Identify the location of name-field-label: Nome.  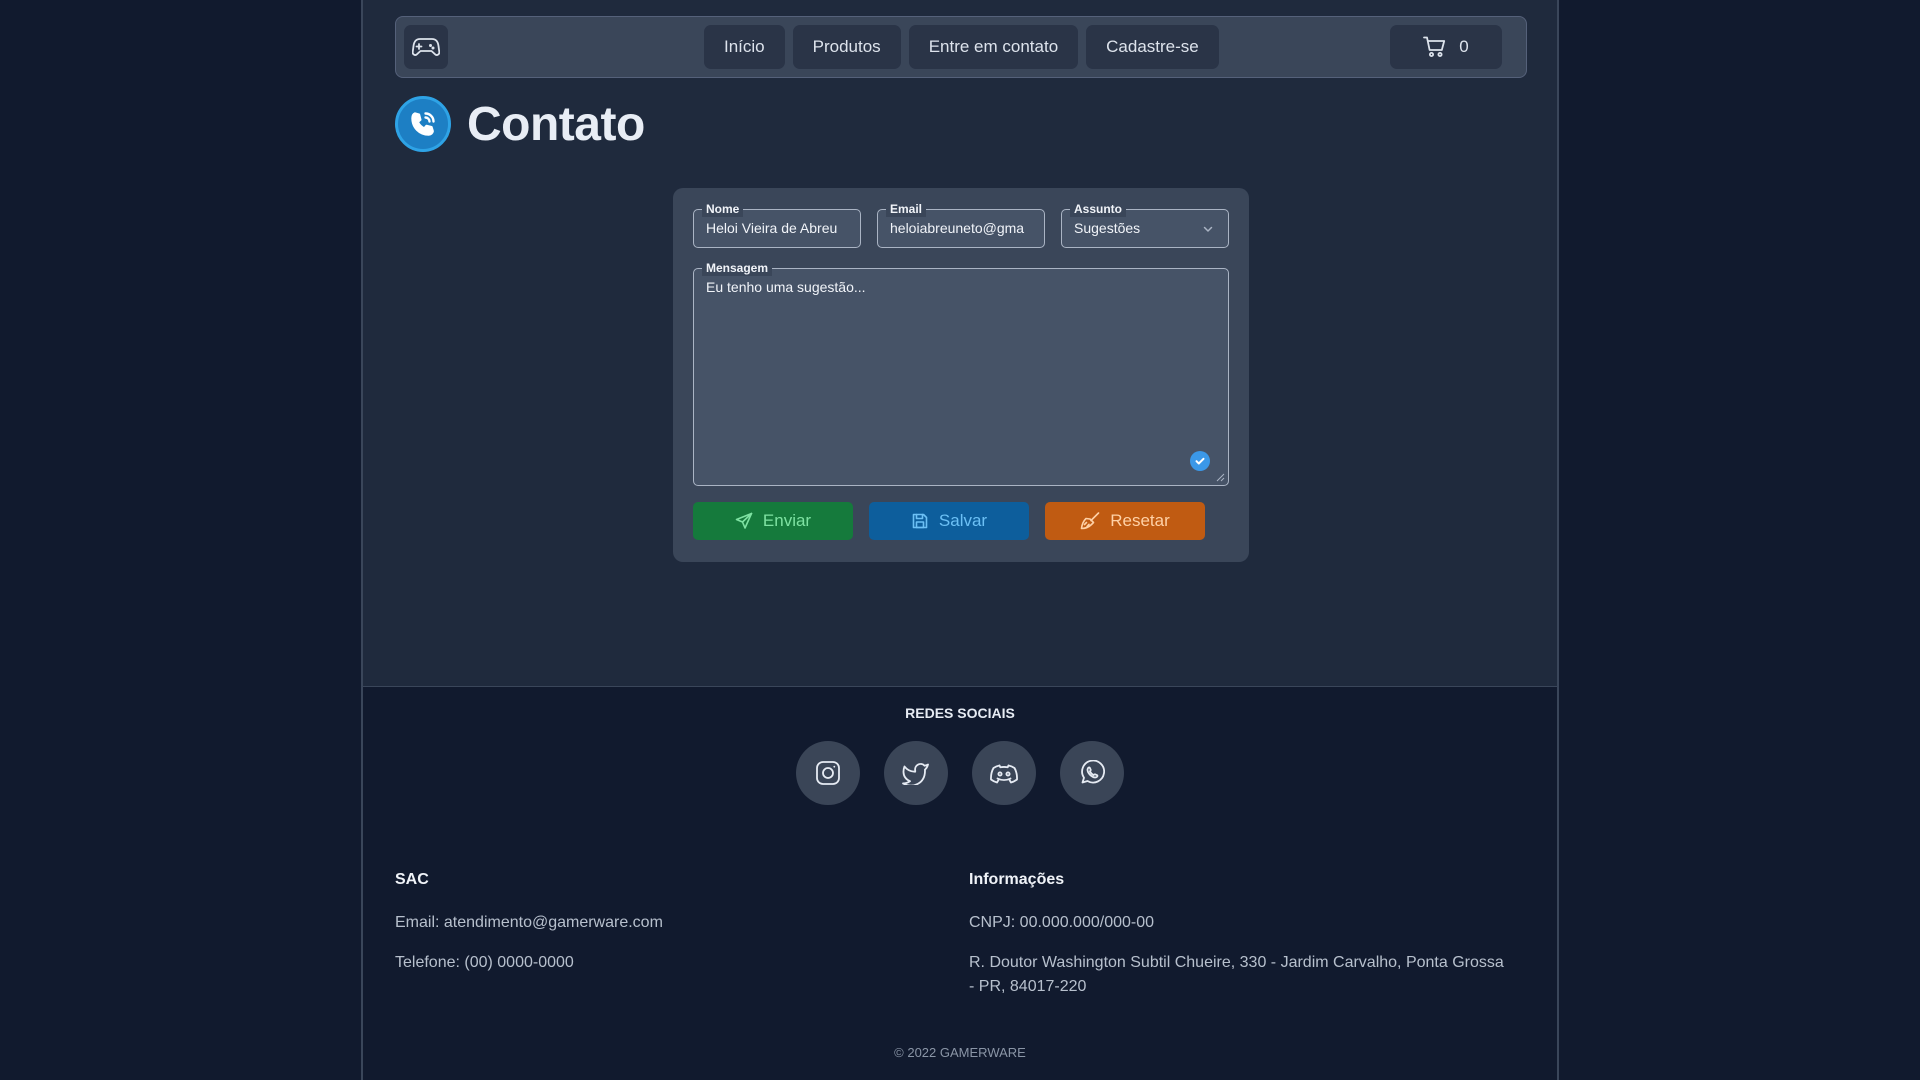
(723, 209).